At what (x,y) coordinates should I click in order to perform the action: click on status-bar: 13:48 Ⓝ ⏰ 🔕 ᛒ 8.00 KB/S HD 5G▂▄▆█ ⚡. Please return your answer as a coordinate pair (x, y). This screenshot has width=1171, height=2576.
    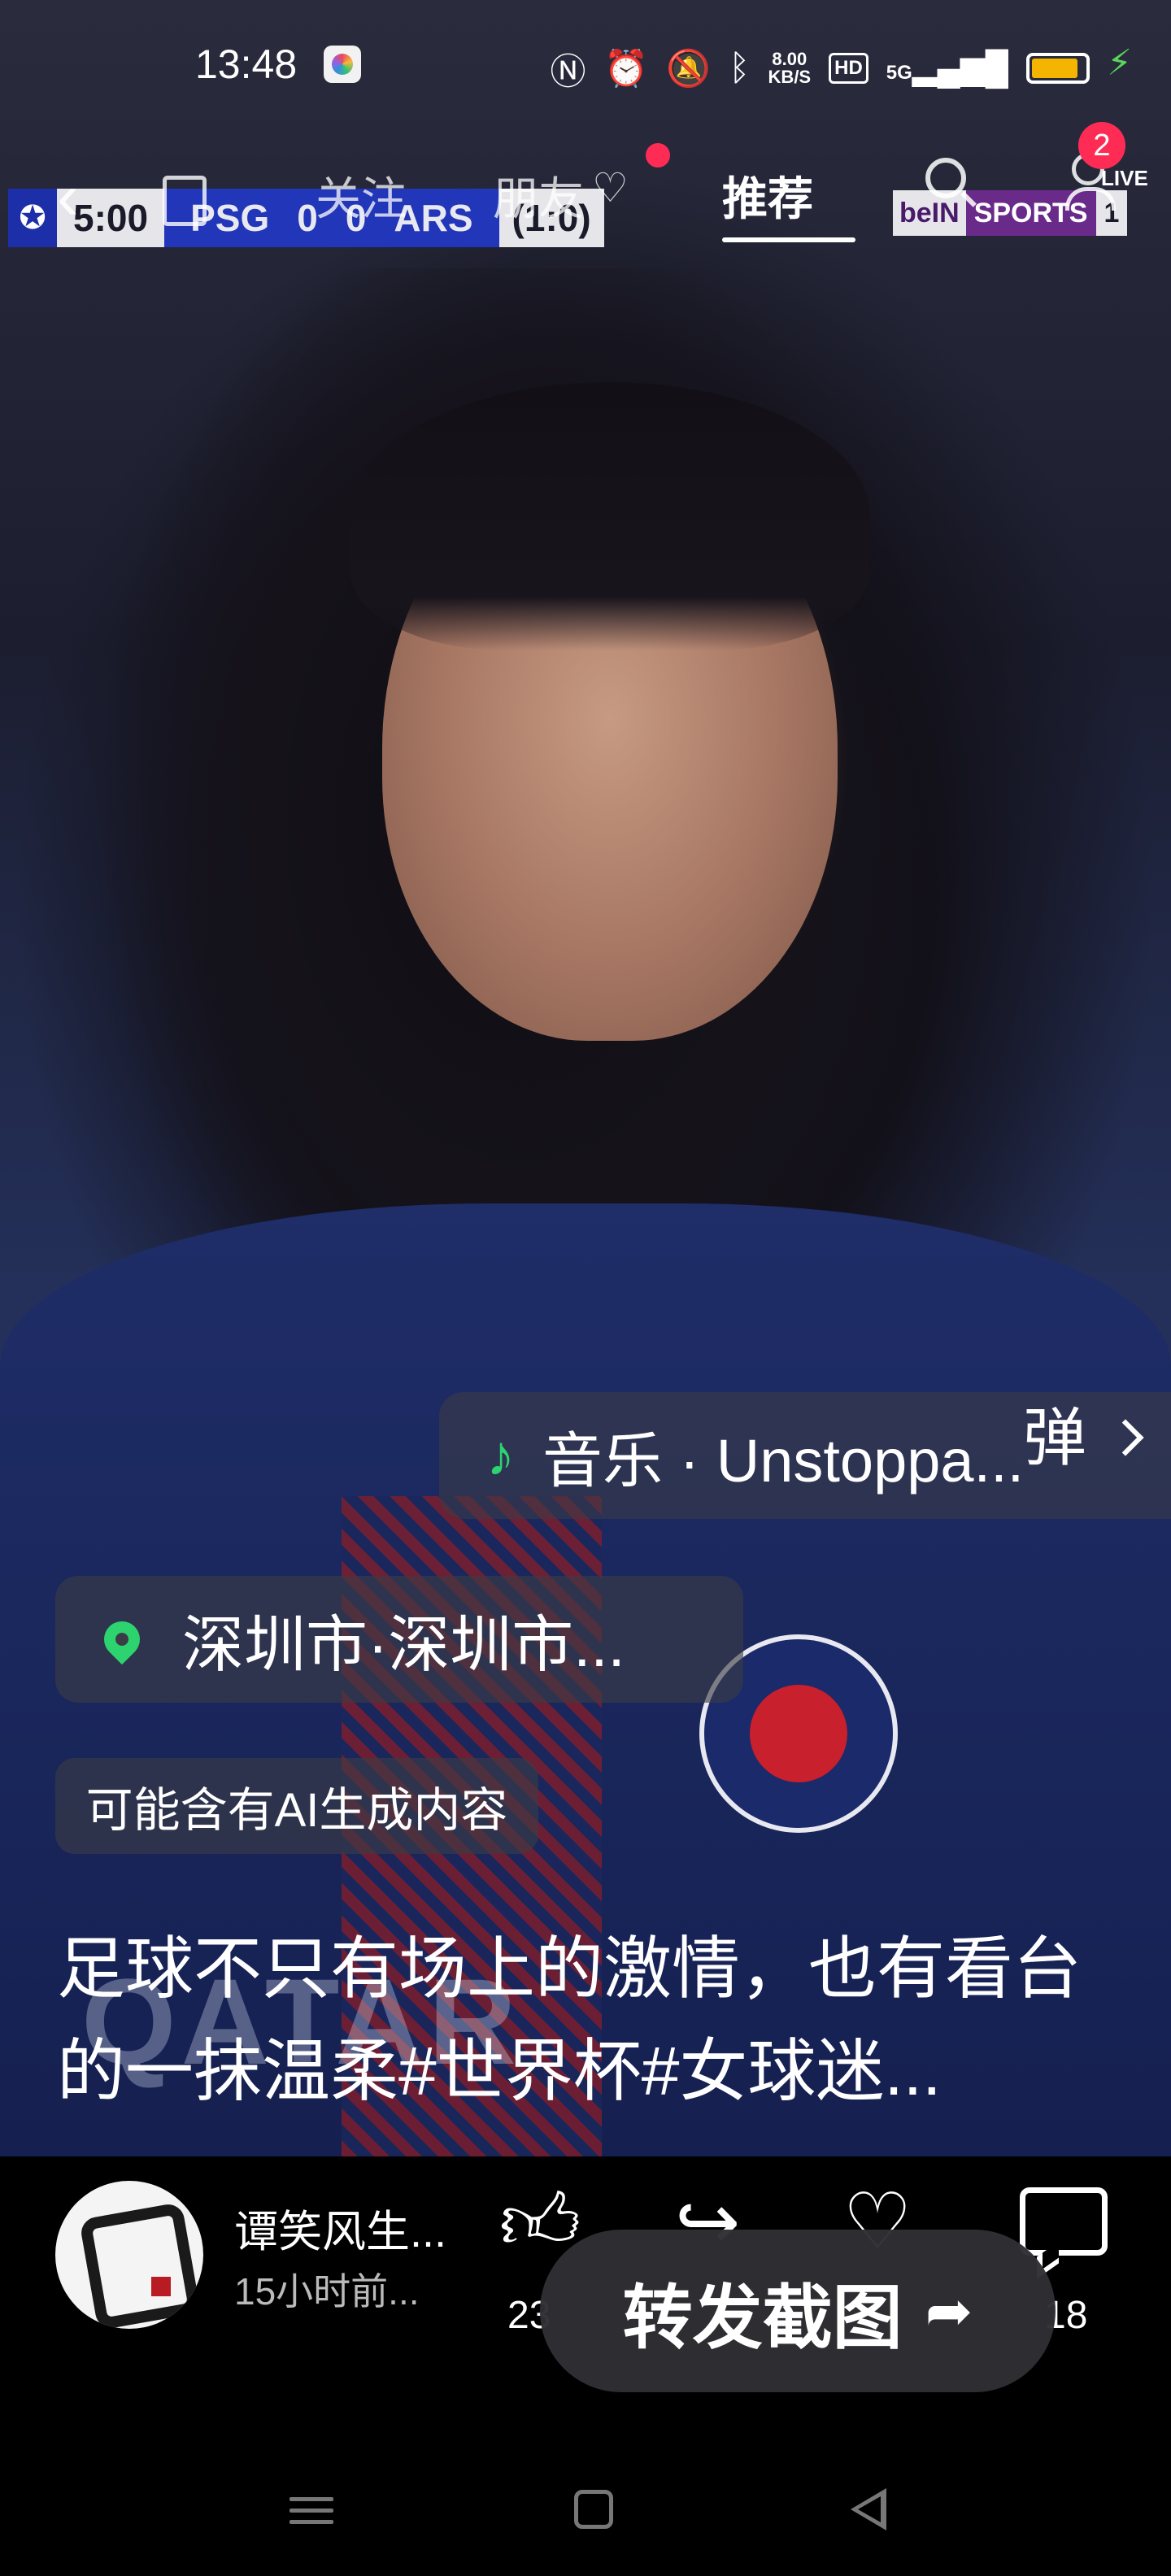
    Looking at the image, I should click on (585, 65).